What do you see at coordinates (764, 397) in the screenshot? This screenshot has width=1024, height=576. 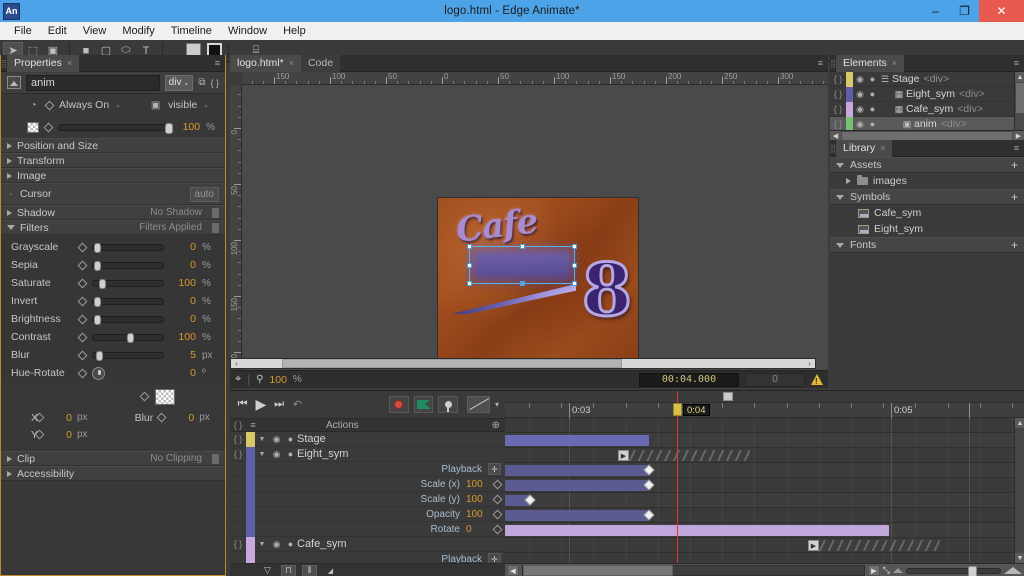 I see `timeline-scrub-track` at bounding box center [764, 397].